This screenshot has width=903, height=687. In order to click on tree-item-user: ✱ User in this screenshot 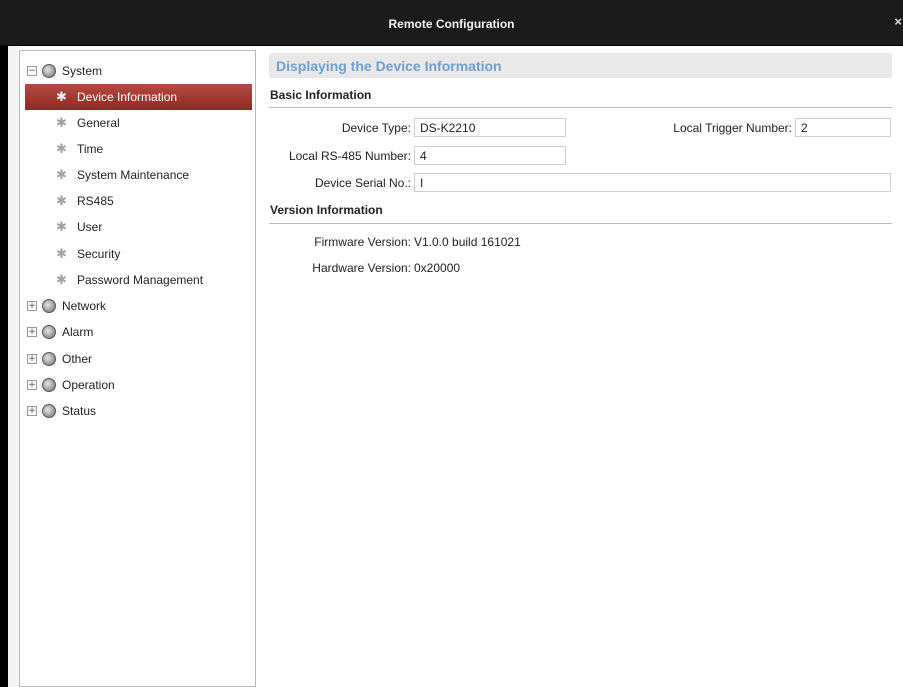, I will do `click(137, 227)`.